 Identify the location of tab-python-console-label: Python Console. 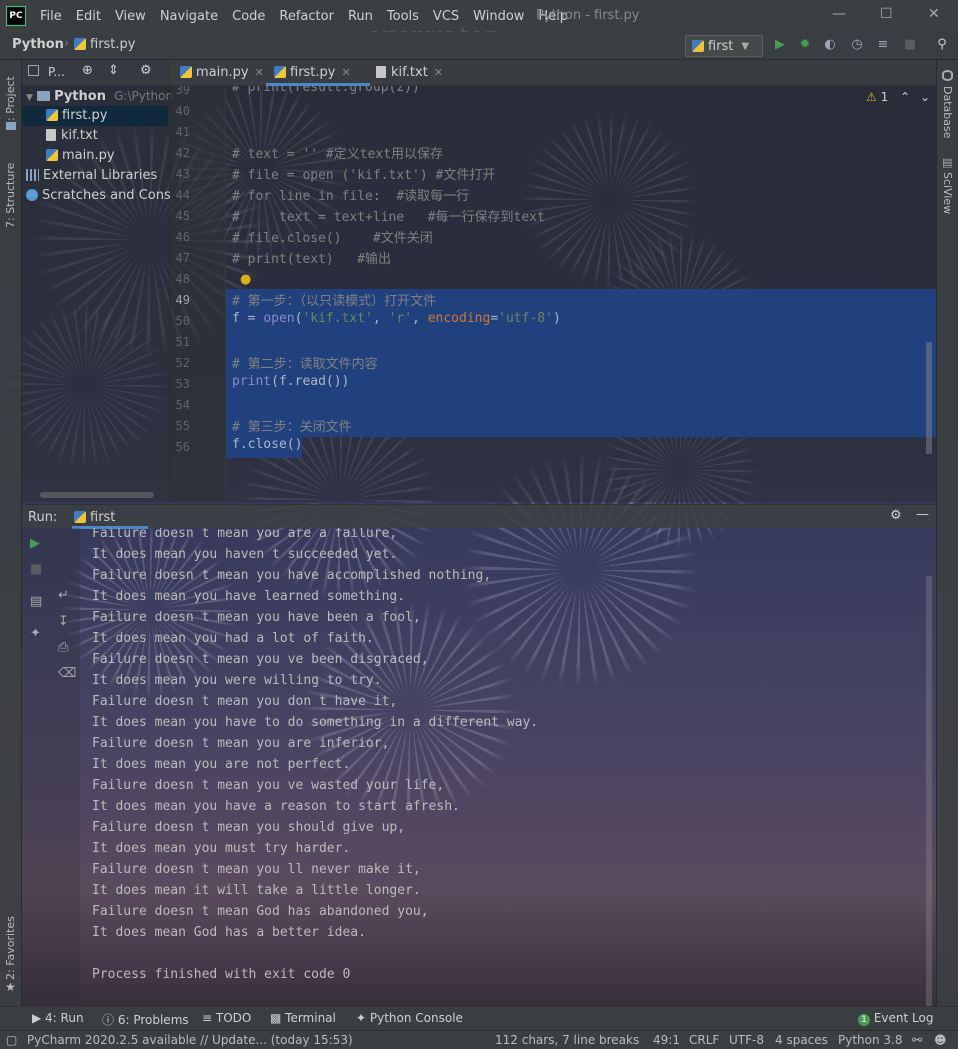
(416, 1018).